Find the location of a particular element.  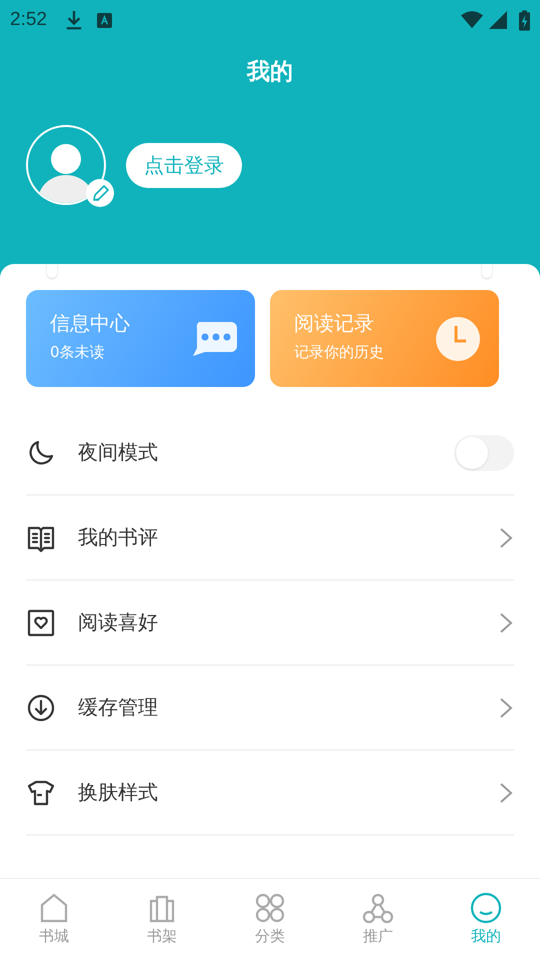

tab-item: 推广 is located at coordinates (378, 919).